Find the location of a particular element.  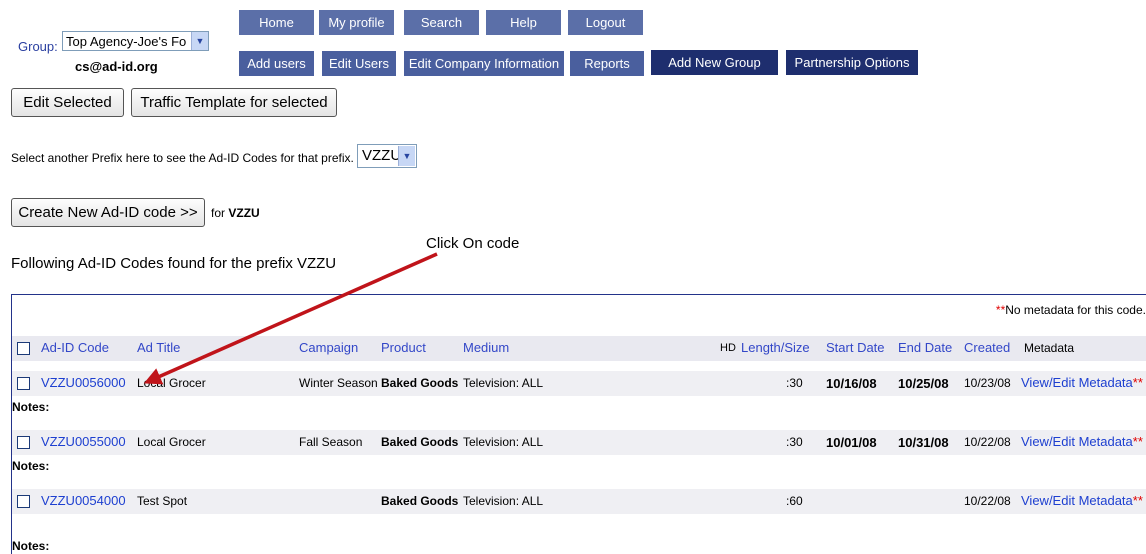

annotation-arrow is located at coordinates (290, 318).